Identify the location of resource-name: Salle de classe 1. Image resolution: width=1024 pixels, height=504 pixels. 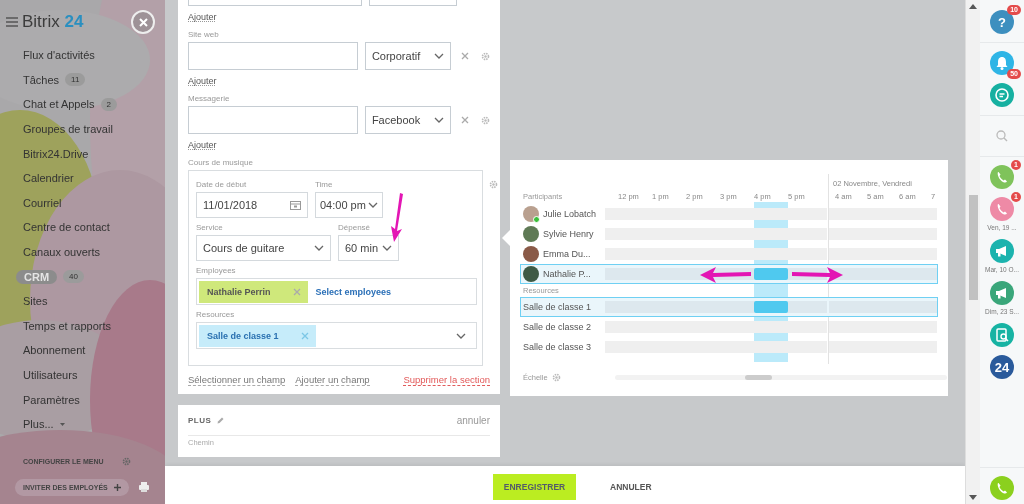
(557, 307).